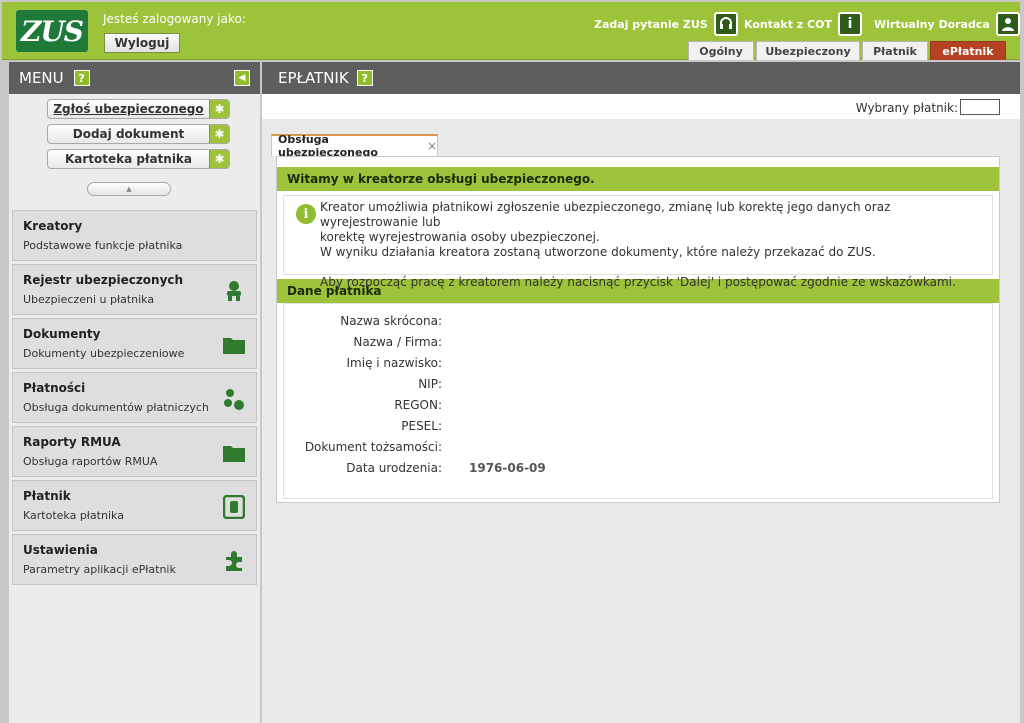  Describe the element at coordinates (142, 43) in the screenshot. I see `logout-button: Wyloguj` at that location.